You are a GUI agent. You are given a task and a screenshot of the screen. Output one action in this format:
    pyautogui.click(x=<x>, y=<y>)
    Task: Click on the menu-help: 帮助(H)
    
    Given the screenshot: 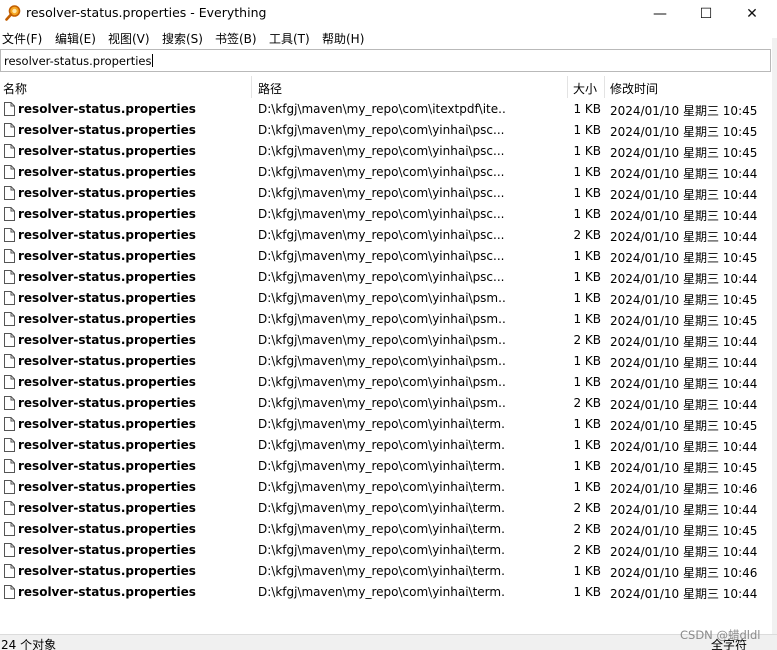 What is the action you would take?
    pyautogui.click(x=343, y=38)
    